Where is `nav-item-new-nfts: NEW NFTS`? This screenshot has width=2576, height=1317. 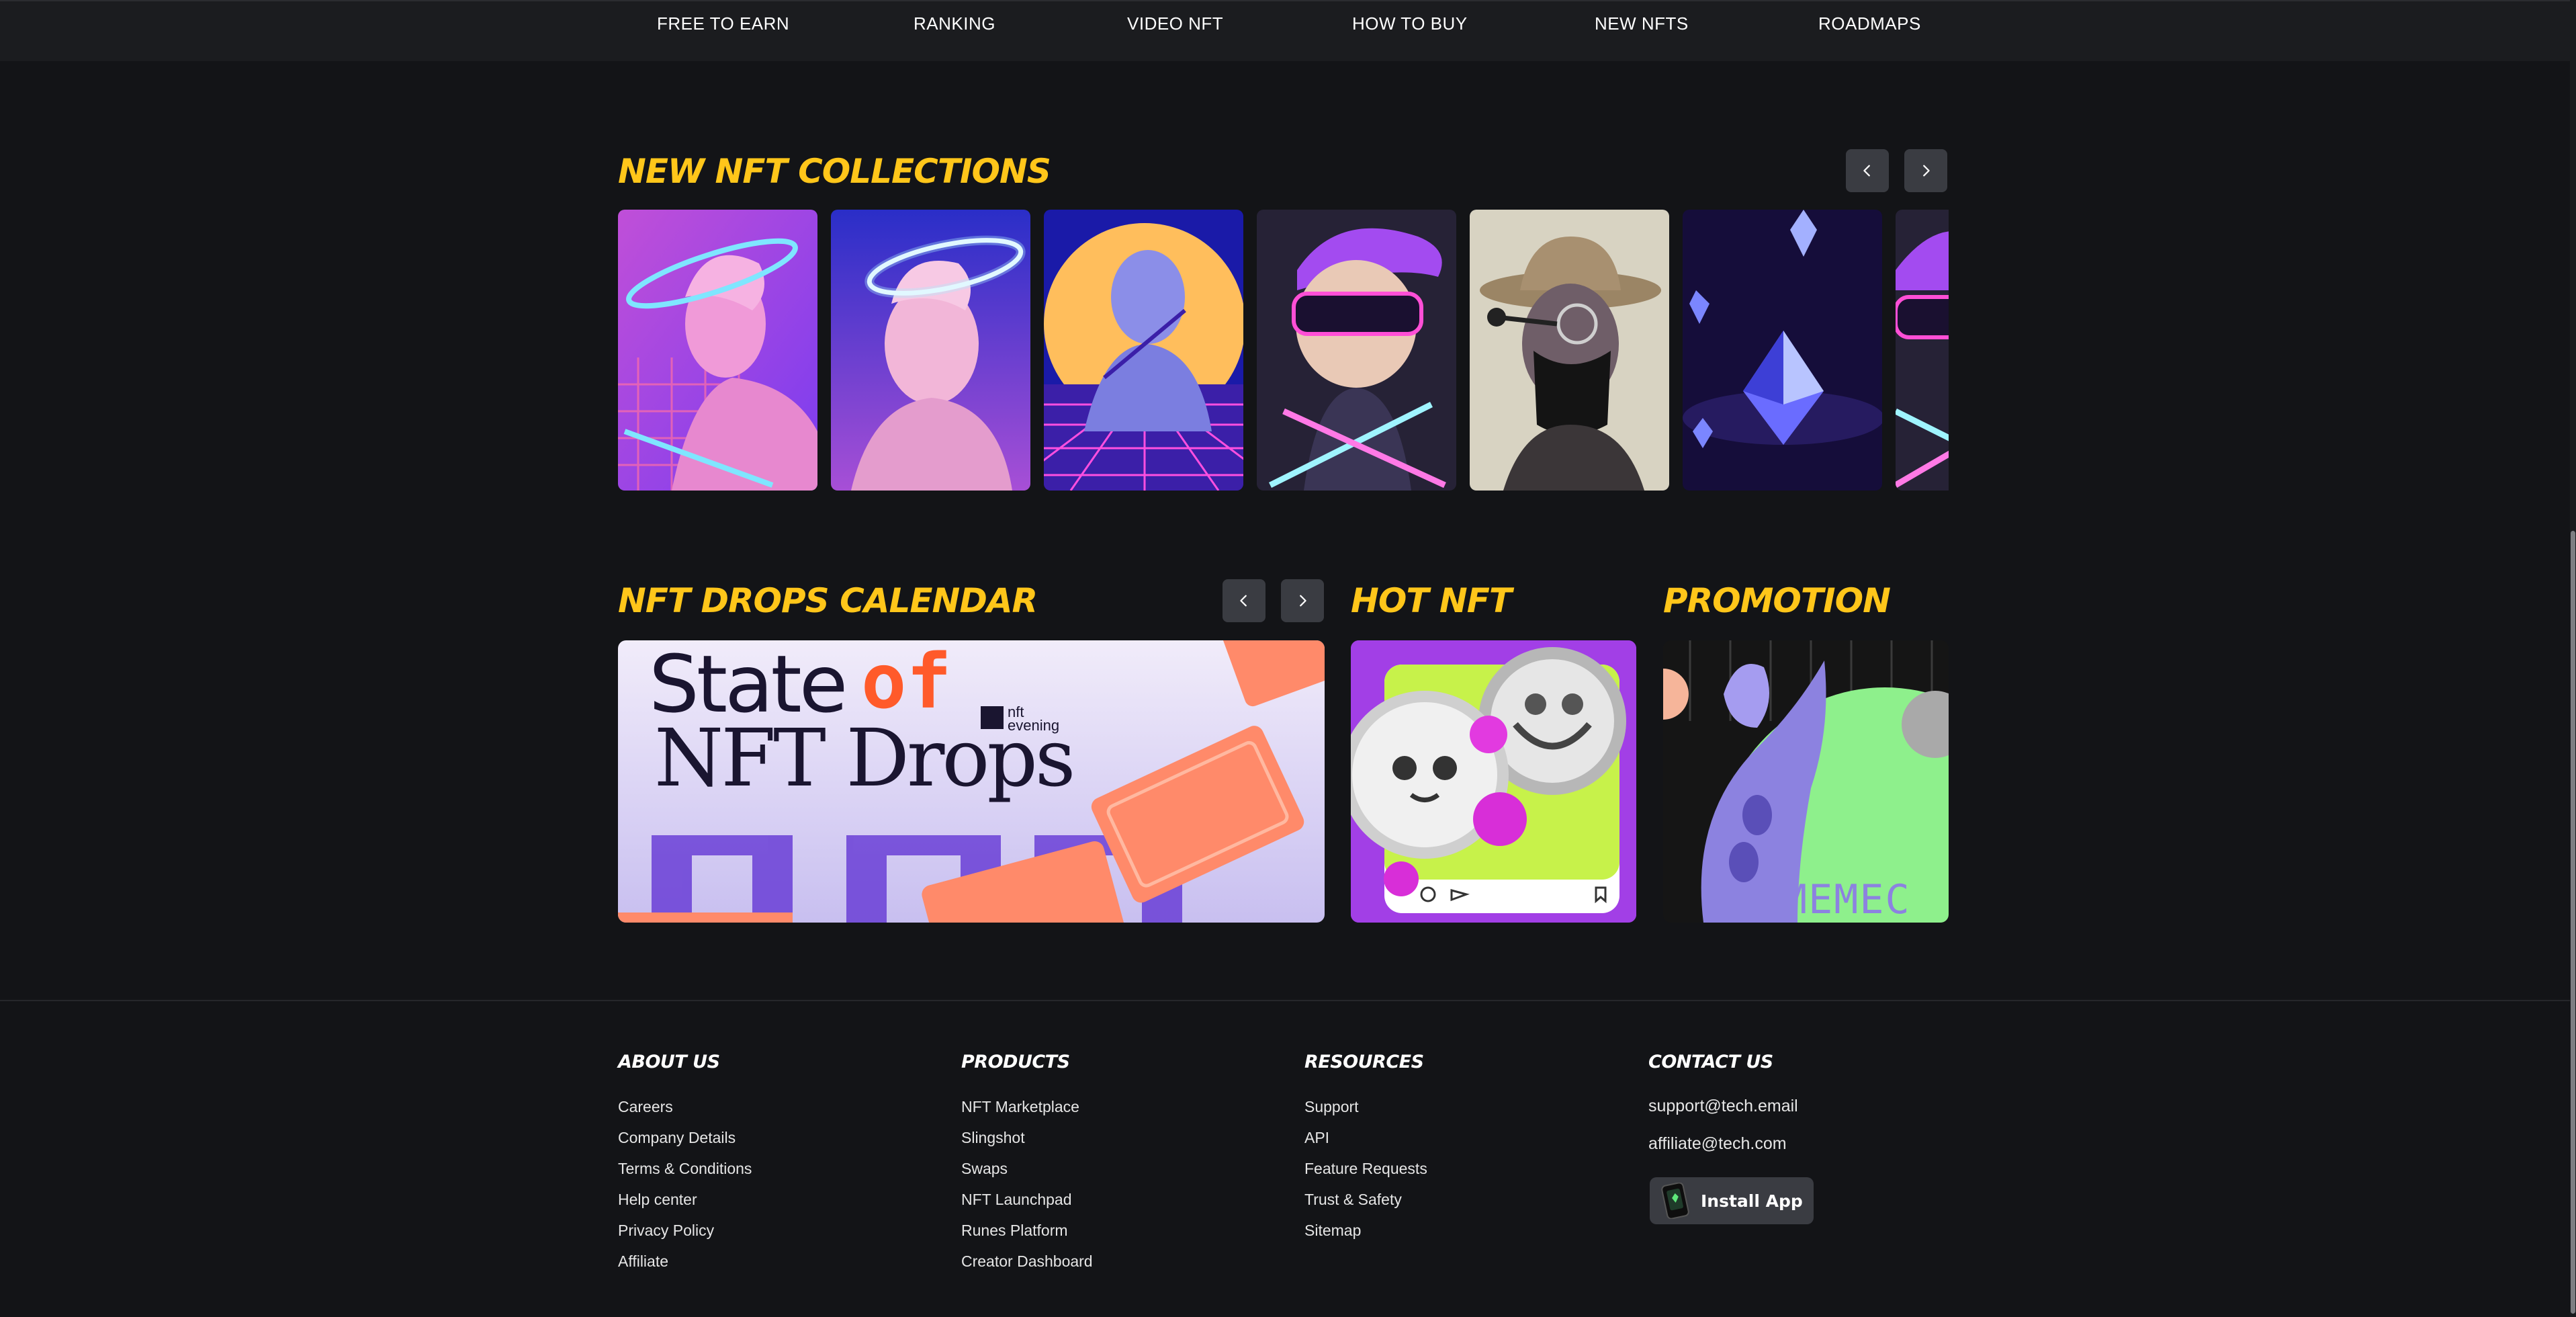
nav-item-new-nfts: NEW NFTS is located at coordinates (1642, 23).